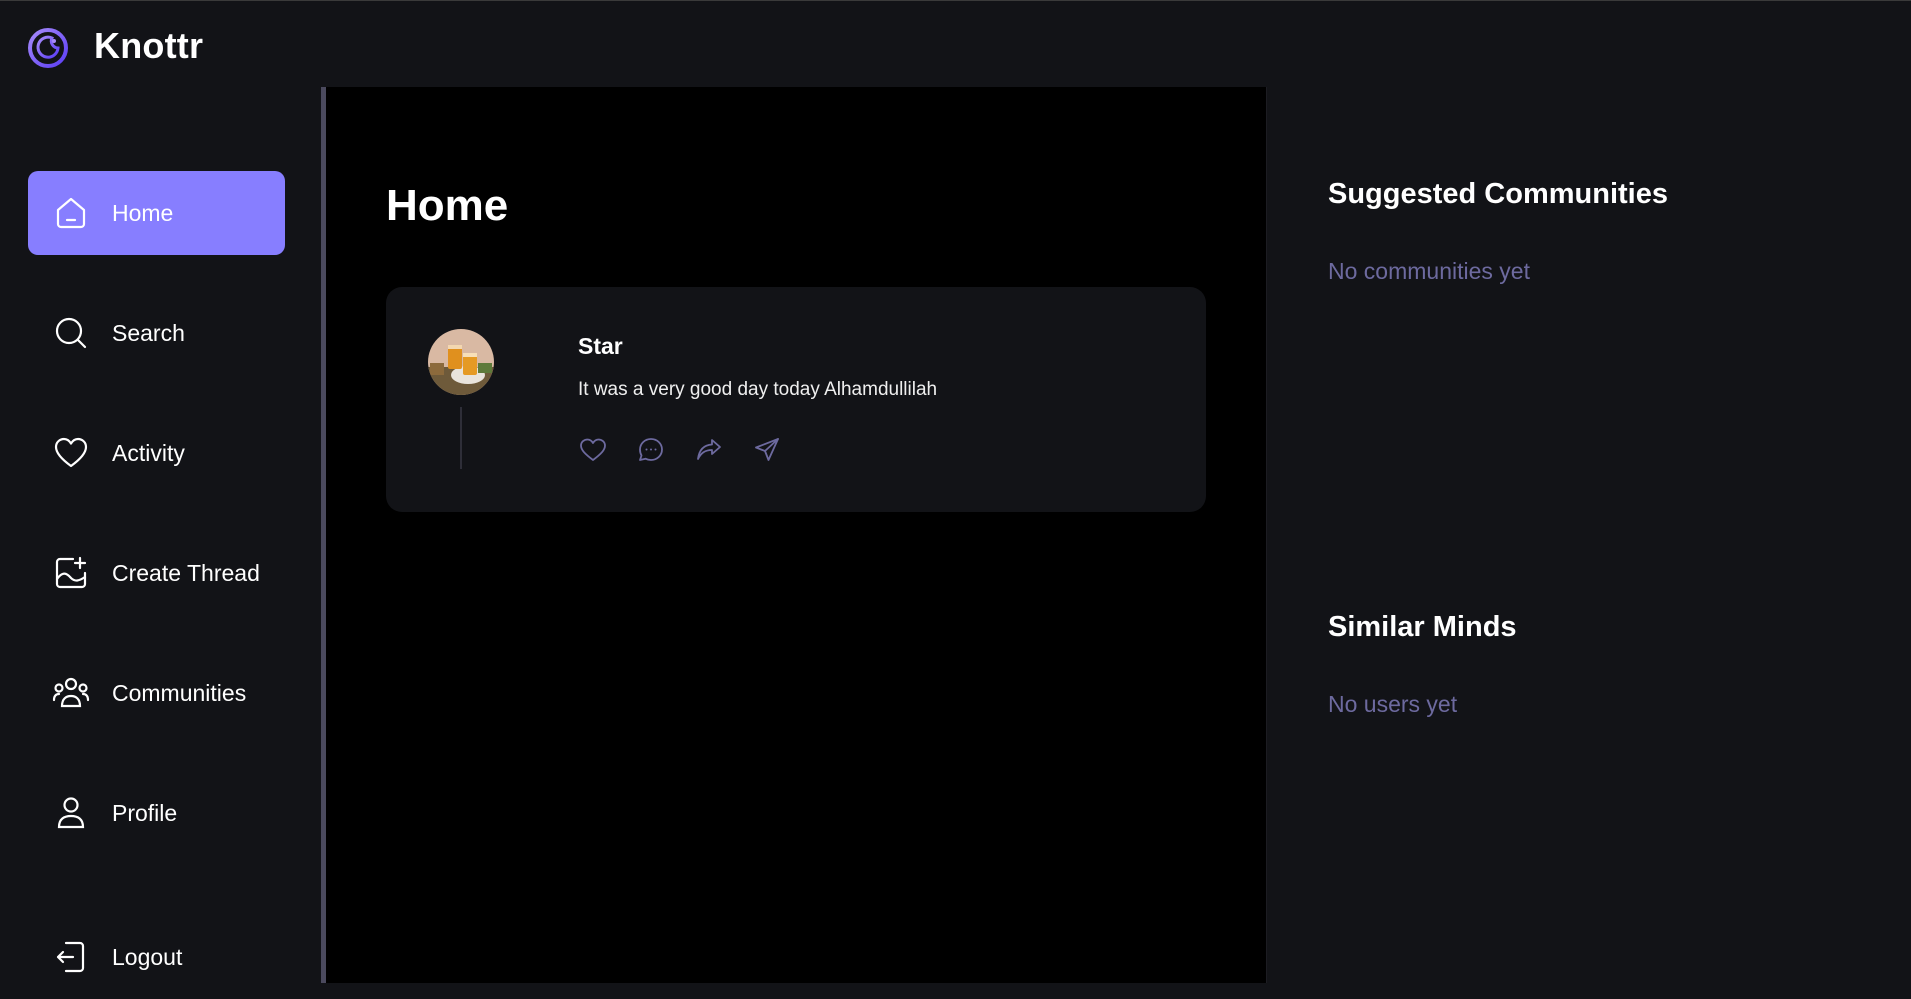 Image resolution: width=1911 pixels, height=999 pixels. I want to click on thread-actions, so click(680, 450).